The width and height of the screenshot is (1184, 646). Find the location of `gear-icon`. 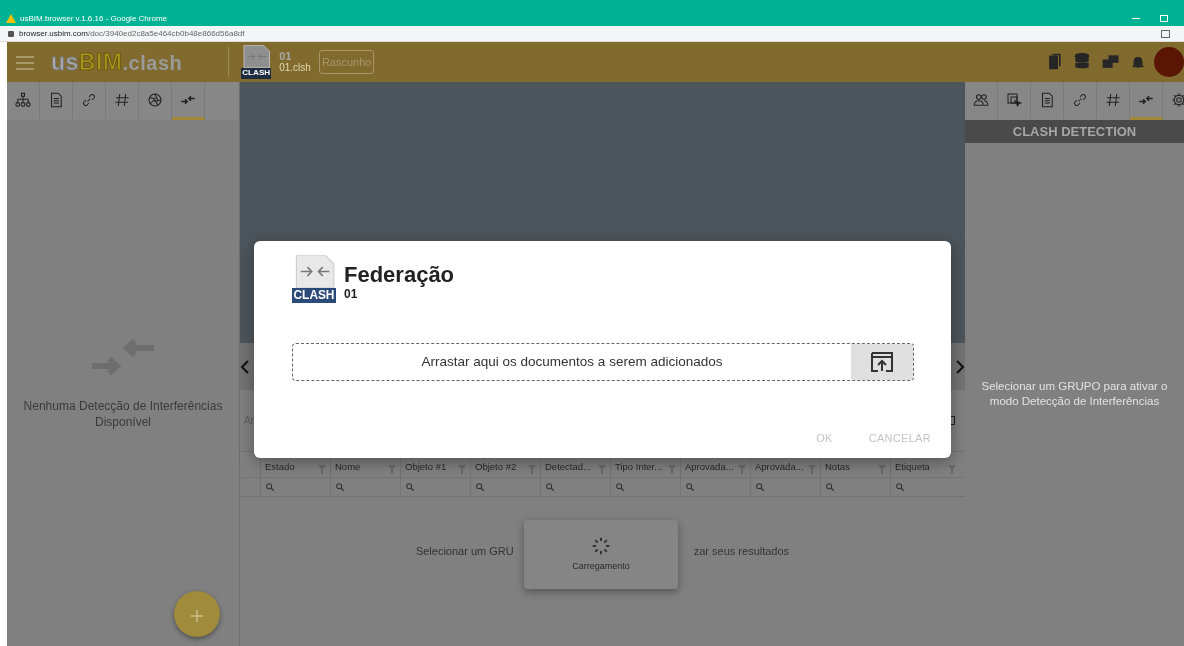

gear-icon is located at coordinates (1177, 99).